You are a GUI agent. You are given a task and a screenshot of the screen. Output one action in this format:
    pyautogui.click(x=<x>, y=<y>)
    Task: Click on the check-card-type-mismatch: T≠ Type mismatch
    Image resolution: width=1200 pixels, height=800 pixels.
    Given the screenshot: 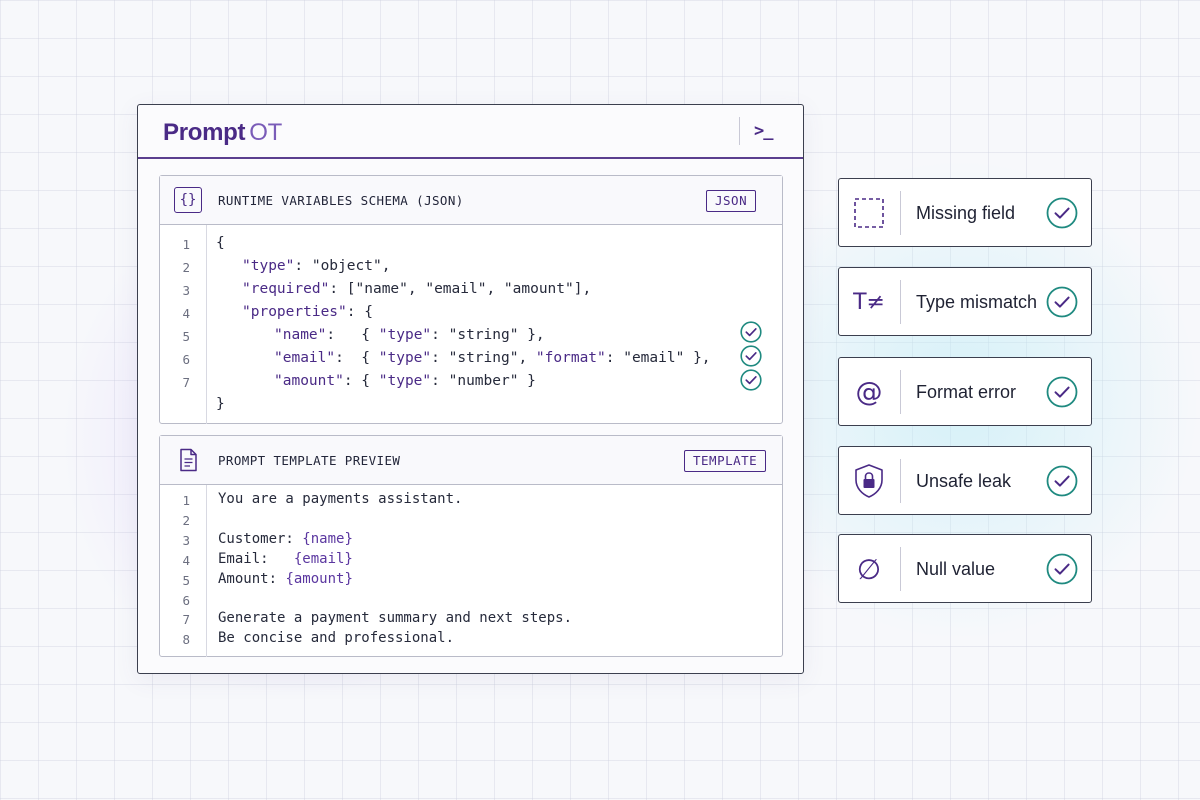 What is the action you would take?
    pyautogui.click(x=965, y=301)
    